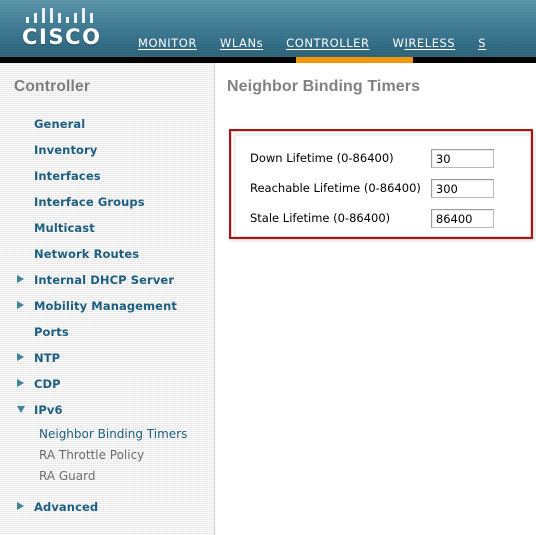 This screenshot has height=535, width=536. I want to click on nav-accesskey-w: W, so click(225, 43).